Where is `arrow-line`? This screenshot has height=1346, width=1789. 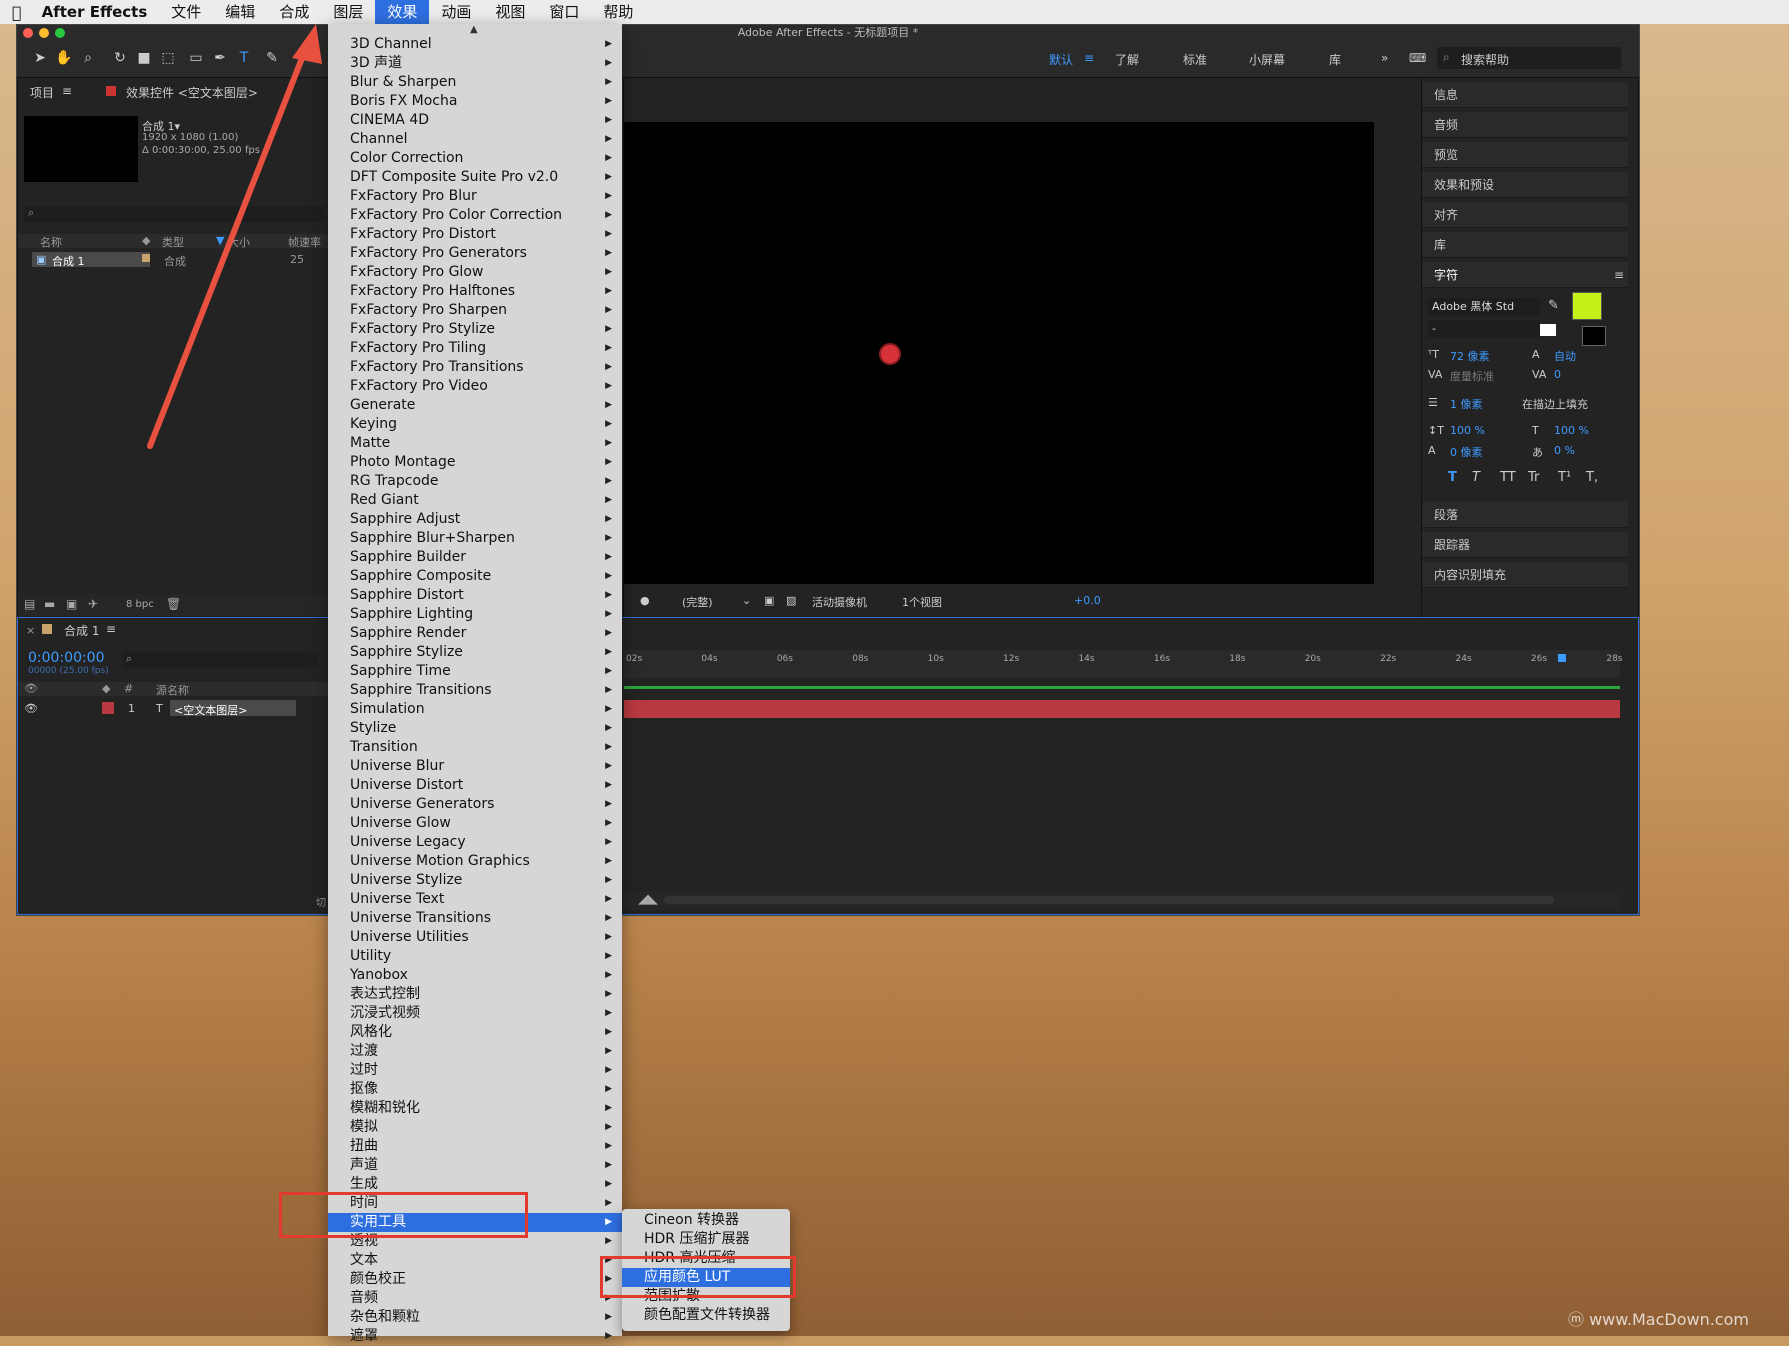 arrow-line is located at coordinates (228, 247).